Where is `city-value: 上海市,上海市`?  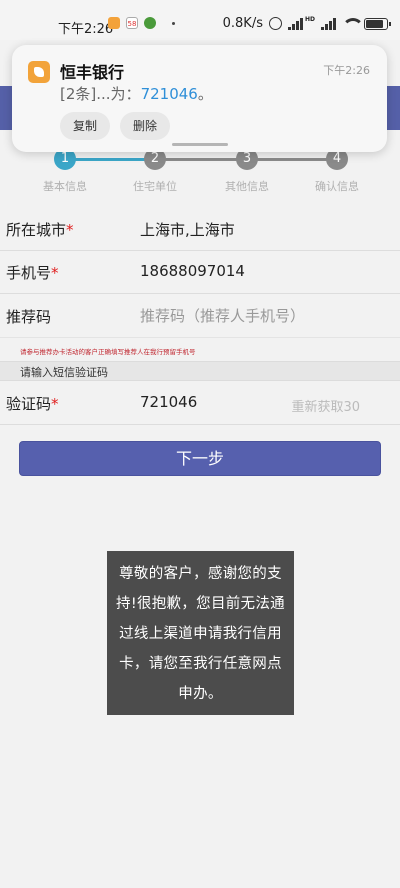 city-value: 上海市,上海市 is located at coordinates (187, 229).